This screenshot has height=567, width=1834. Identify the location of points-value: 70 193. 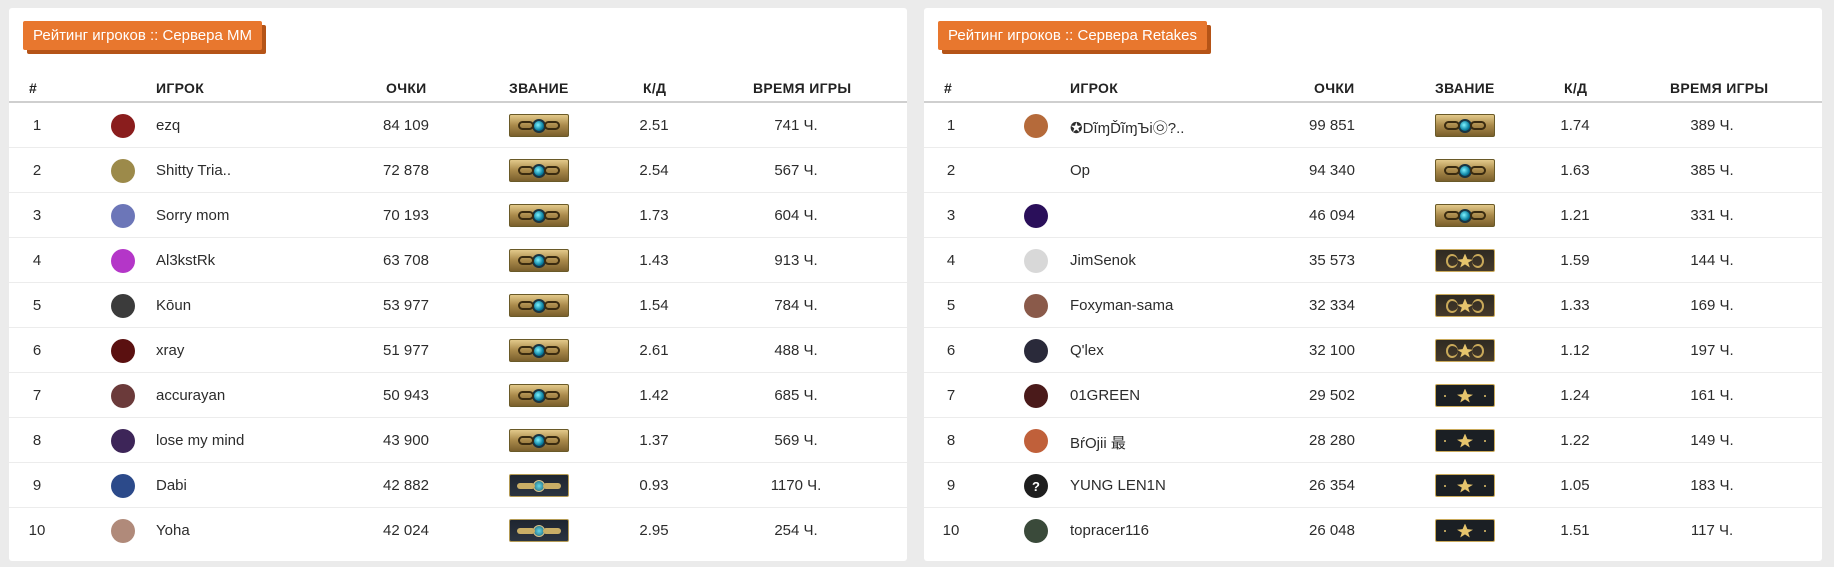
(406, 215).